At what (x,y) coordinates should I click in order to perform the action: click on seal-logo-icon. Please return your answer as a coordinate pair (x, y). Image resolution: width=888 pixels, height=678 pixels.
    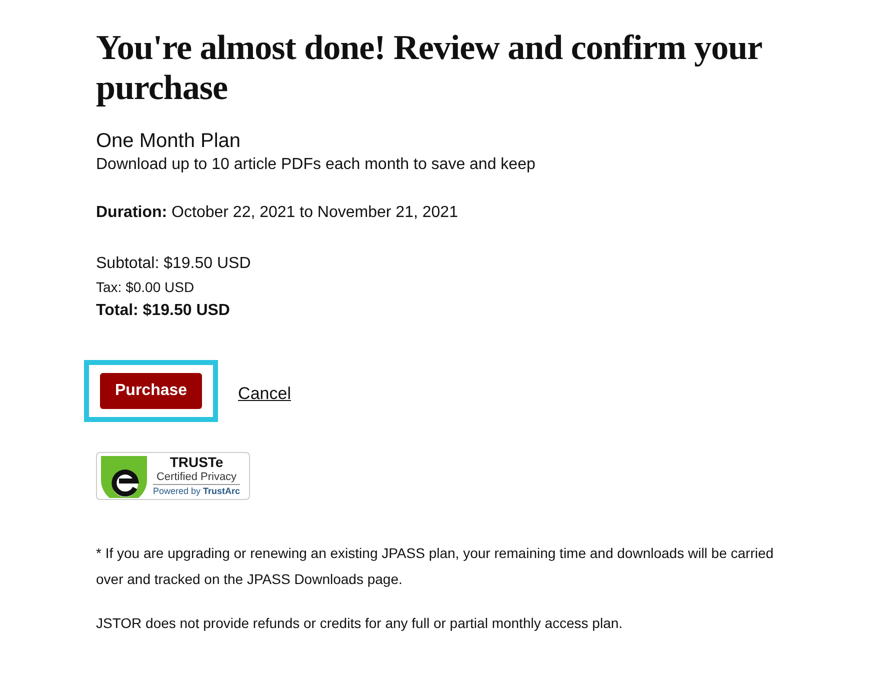
    Looking at the image, I should click on (124, 476).